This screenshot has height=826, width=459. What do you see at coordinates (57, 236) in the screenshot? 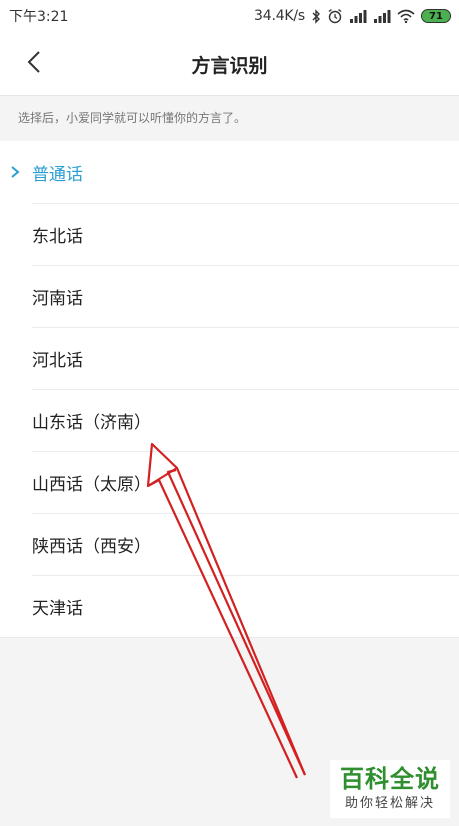
I see `dialect-option-label: 东北话` at bounding box center [57, 236].